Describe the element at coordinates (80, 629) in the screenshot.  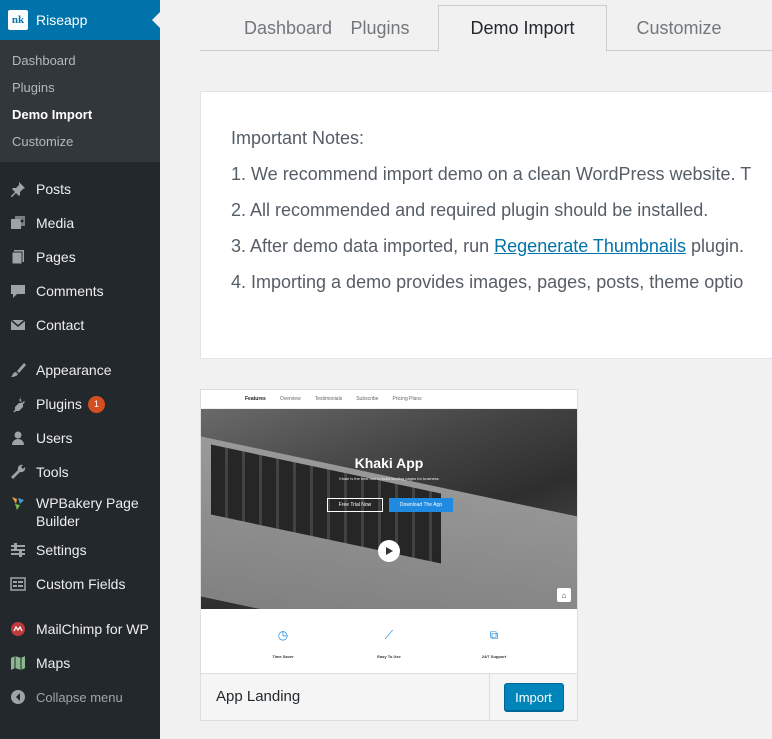
I see `menu-item-mailchimp: MailChimp for WP` at that location.